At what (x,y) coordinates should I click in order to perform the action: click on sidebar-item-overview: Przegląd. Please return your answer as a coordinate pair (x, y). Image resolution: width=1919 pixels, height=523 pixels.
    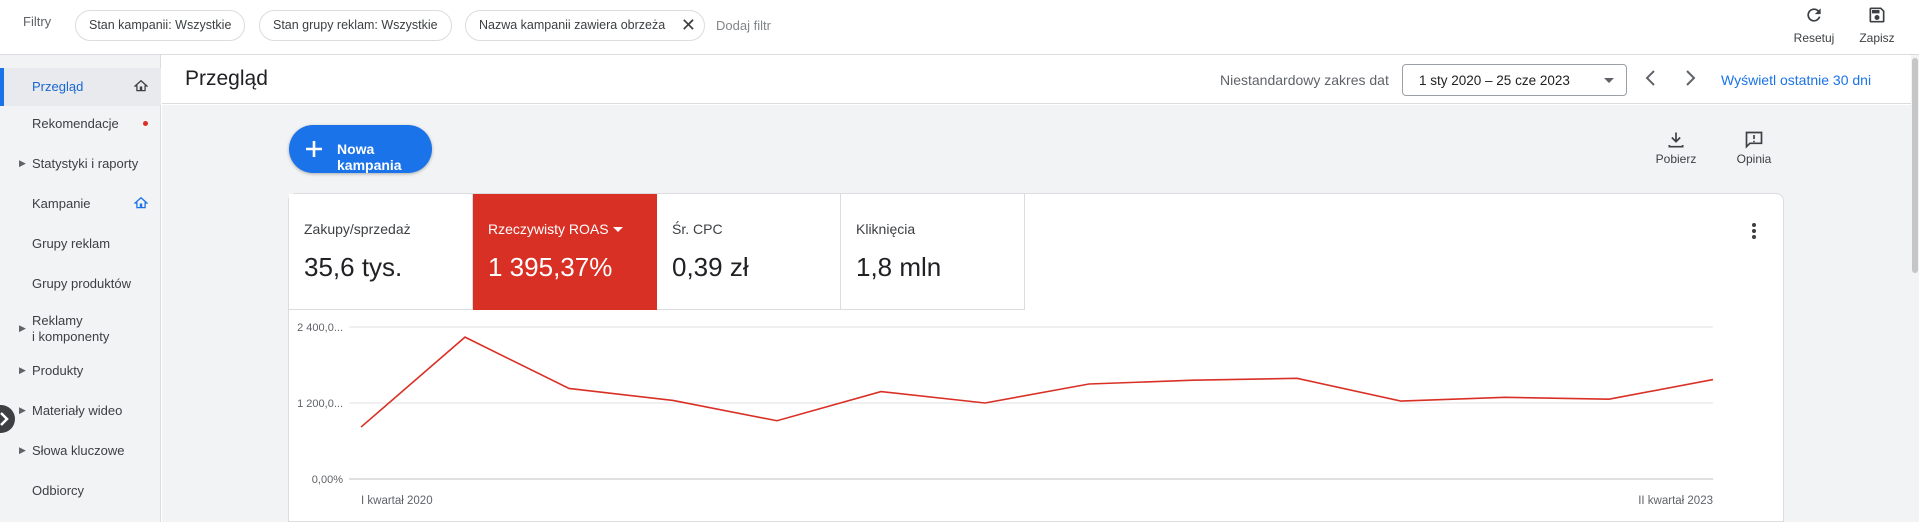
    Looking at the image, I should click on (80, 87).